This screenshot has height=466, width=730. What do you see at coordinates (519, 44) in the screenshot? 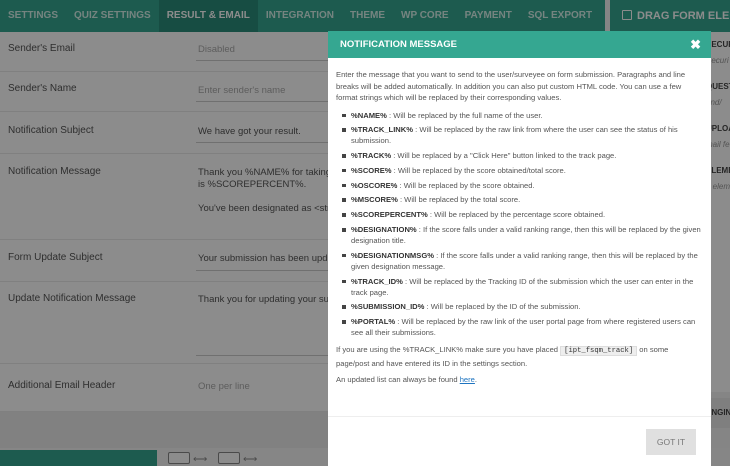
I see `dialog-header: NOTIFICATION MESSAGE ✖` at bounding box center [519, 44].